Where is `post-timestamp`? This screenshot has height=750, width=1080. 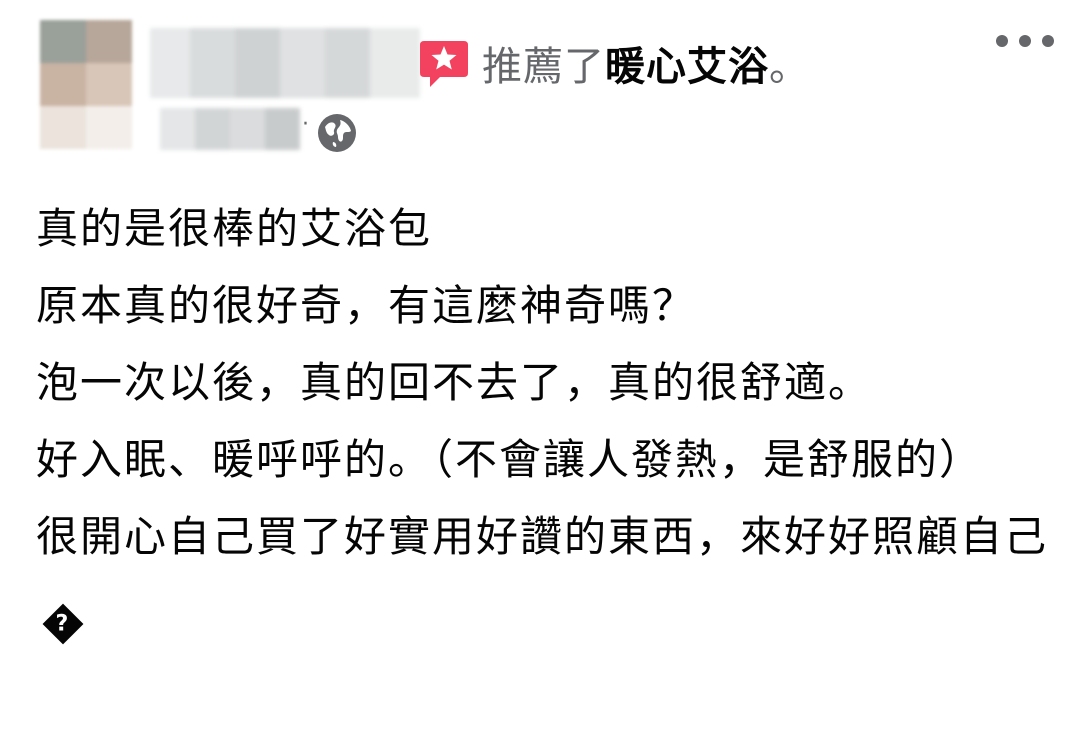 post-timestamp is located at coordinates (230, 129).